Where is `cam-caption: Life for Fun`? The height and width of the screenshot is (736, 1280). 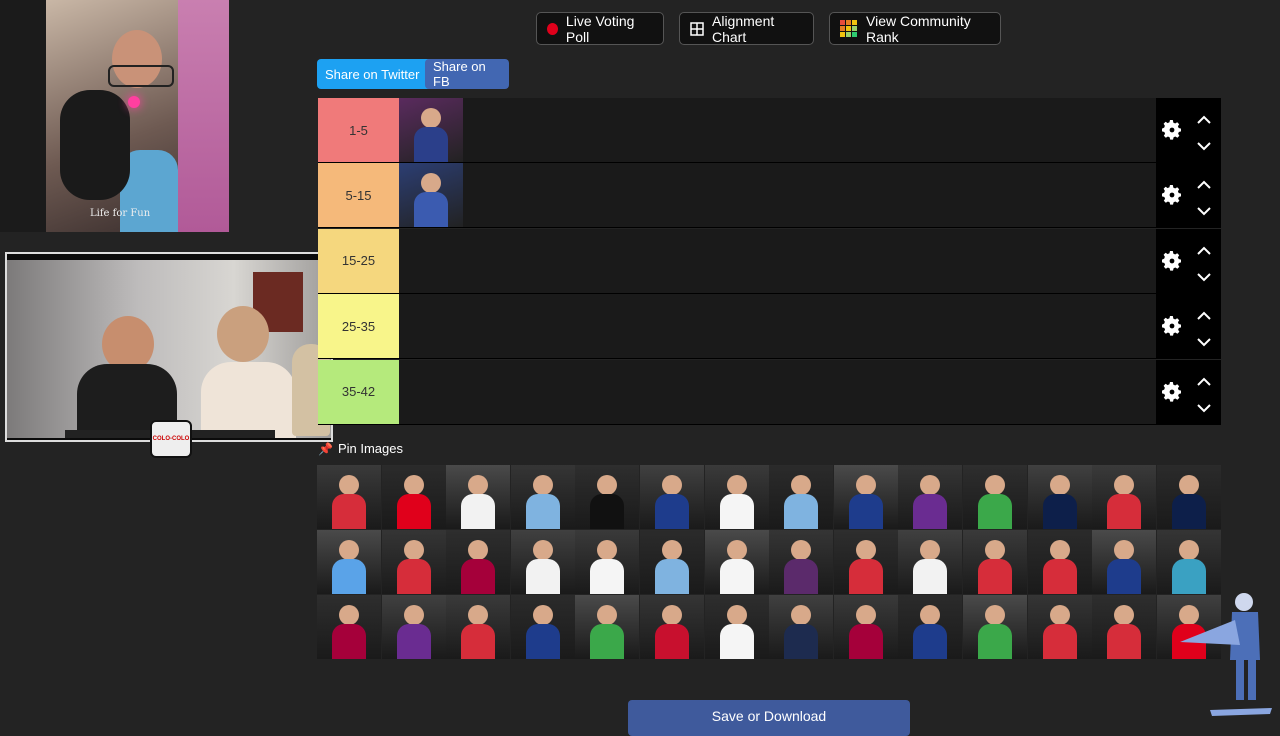
cam-caption: Life for Fun is located at coordinates (120, 213).